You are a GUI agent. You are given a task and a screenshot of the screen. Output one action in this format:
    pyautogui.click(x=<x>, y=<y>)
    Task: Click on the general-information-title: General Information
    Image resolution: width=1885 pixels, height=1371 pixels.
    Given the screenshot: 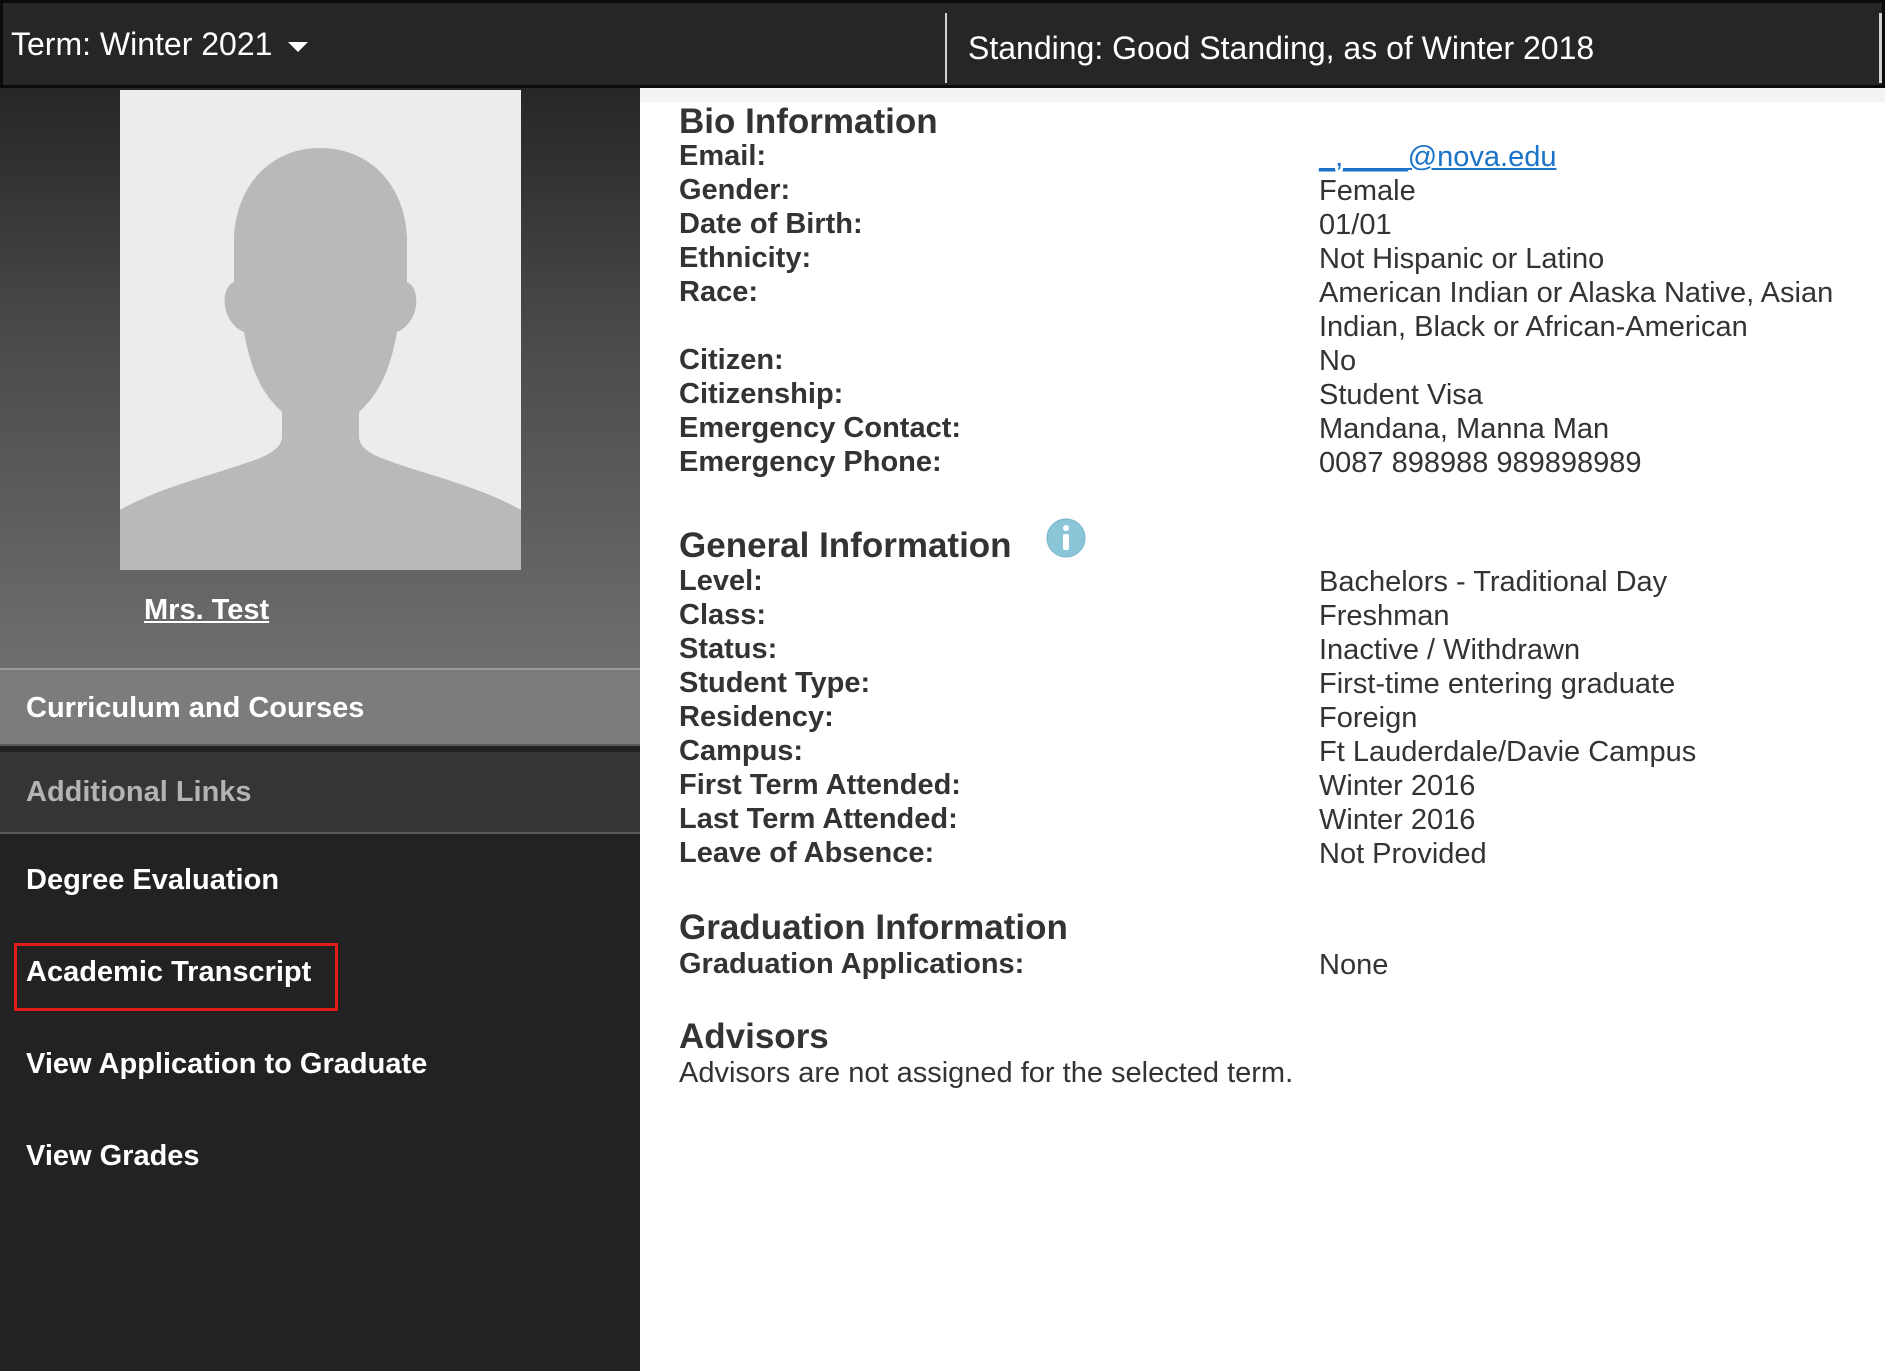 What is the action you would take?
    pyautogui.click(x=845, y=545)
    